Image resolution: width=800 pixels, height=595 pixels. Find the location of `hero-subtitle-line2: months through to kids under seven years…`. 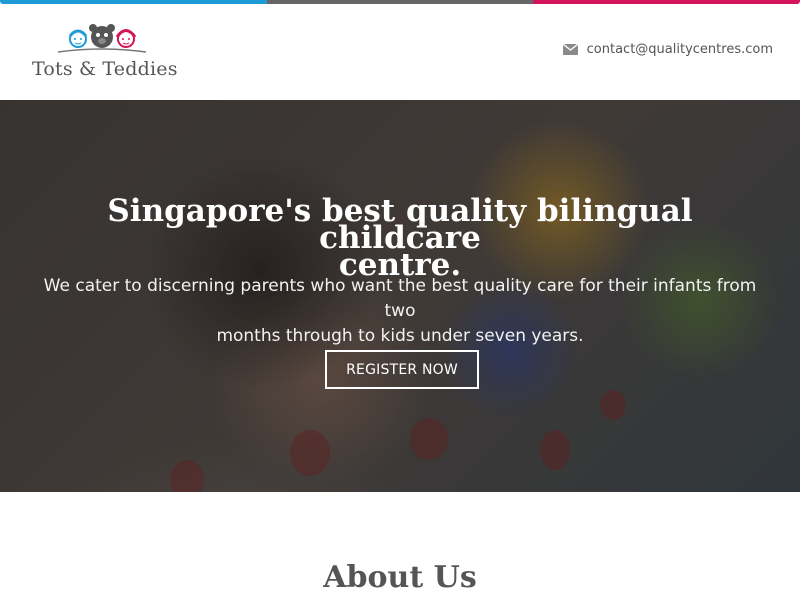

hero-subtitle-line2: months through to kids under seven years… is located at coordinates (400, 336).